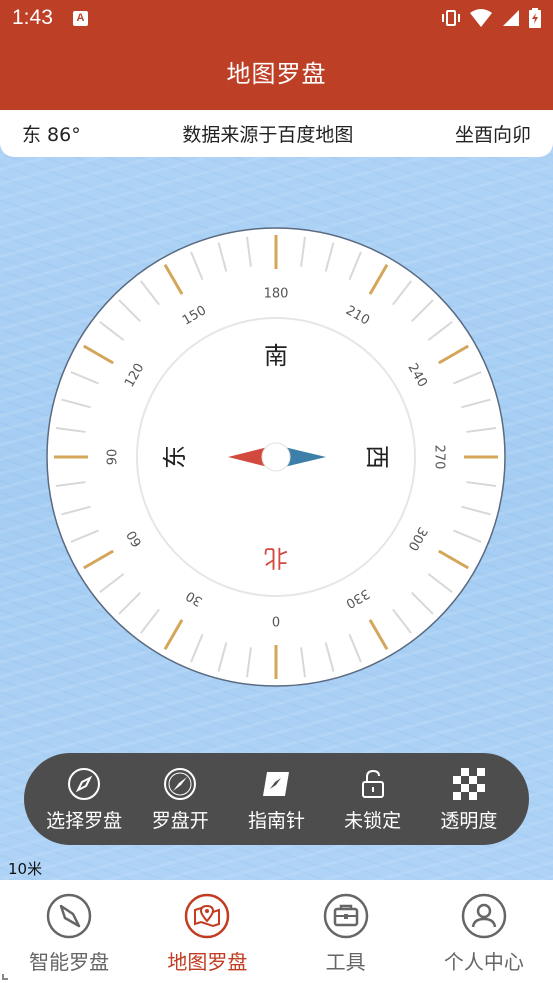 This screenshot has width=553, height=983. Describe the element at coordinates (175, 457) in the screenshot. I see `cardinal-east: 东` at that location.